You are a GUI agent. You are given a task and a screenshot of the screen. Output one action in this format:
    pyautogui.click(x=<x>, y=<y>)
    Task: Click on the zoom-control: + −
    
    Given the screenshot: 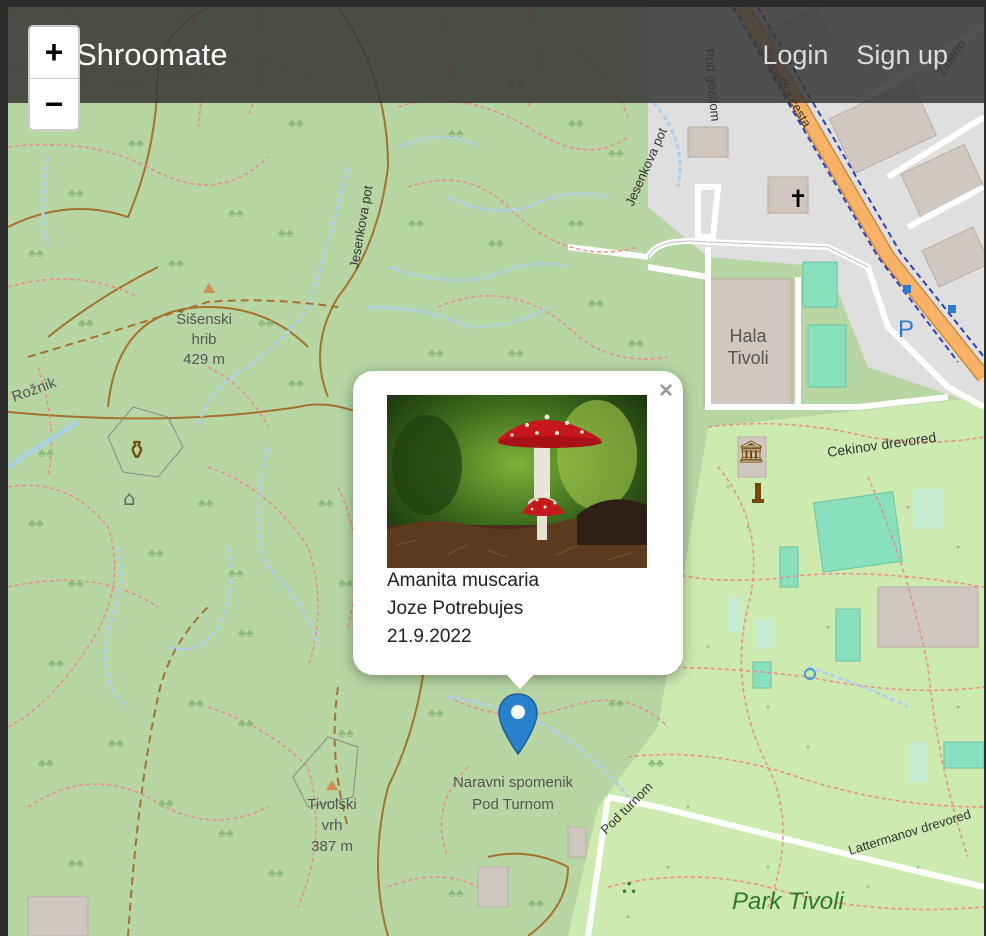 What is the action you would take?
    pyautogui.click(x=54, y=78)
    